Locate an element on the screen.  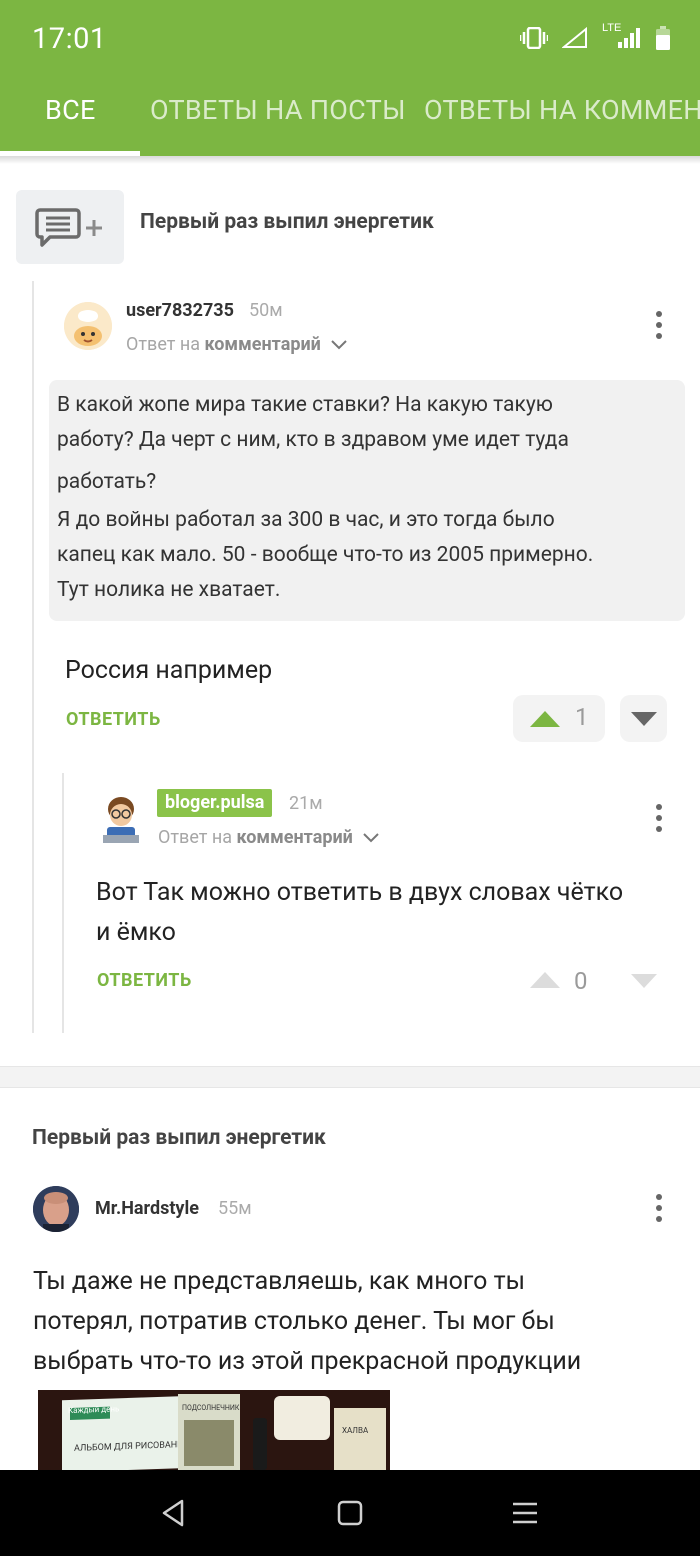
bottle is located at coordinates (260, 1444).